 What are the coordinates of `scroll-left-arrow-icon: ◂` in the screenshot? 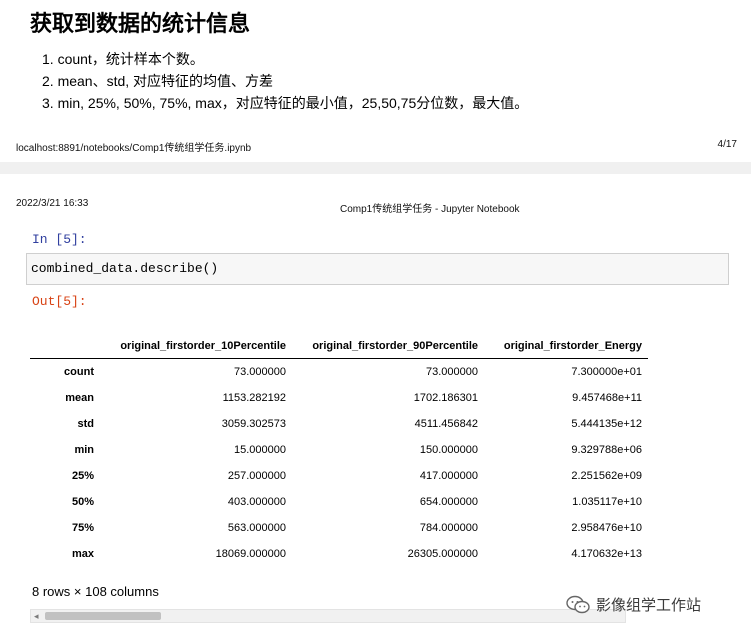 It's located at (36, 616).